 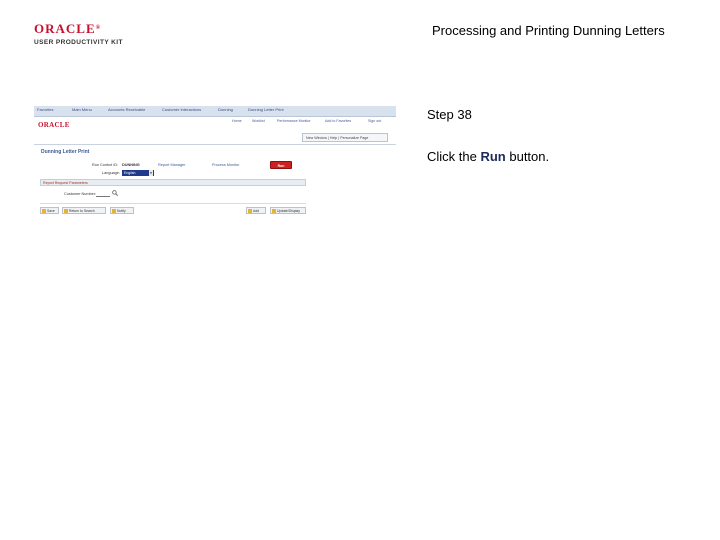 What do you see at coordinates (258, 121) in the screenshot?
I see `header-link-worklist: Worklist` at bounding box center [258, 121].